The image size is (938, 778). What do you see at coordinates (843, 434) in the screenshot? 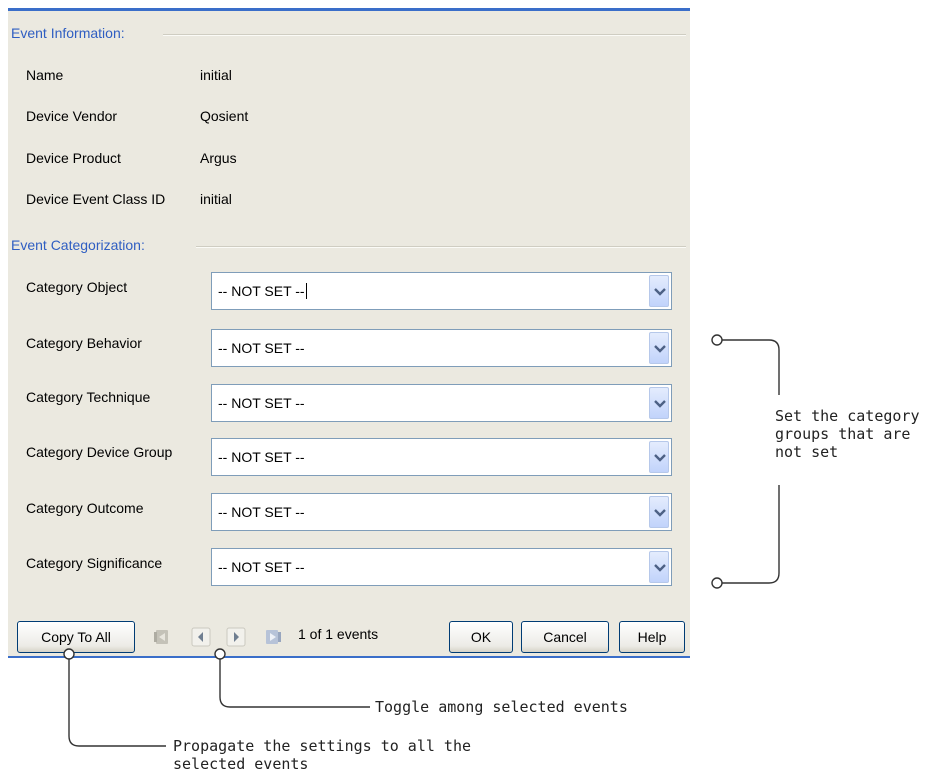
I see `annotation-line: groups that are` at bounding box center [843, 434].